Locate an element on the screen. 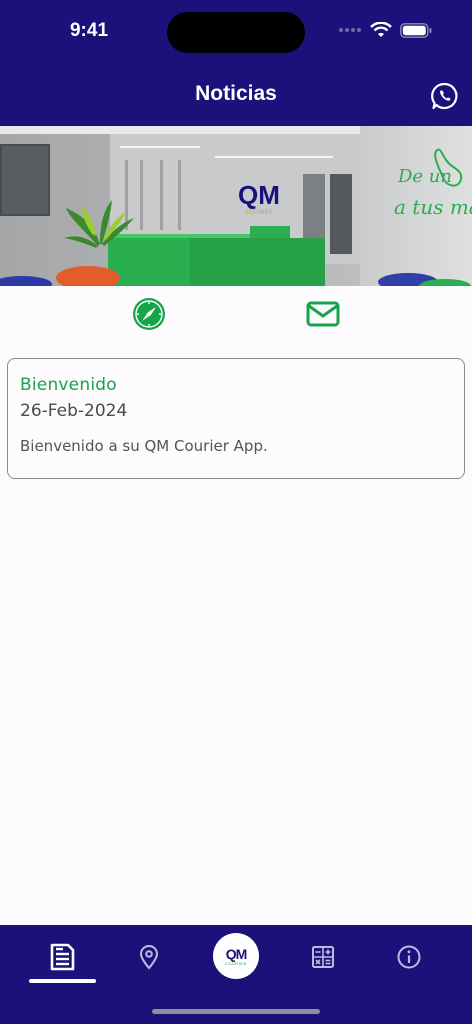 Image resolution: width=472 pixels, height=1024 pixels. app-header: 9:41 Noticias is located at coordinates (236, 63).